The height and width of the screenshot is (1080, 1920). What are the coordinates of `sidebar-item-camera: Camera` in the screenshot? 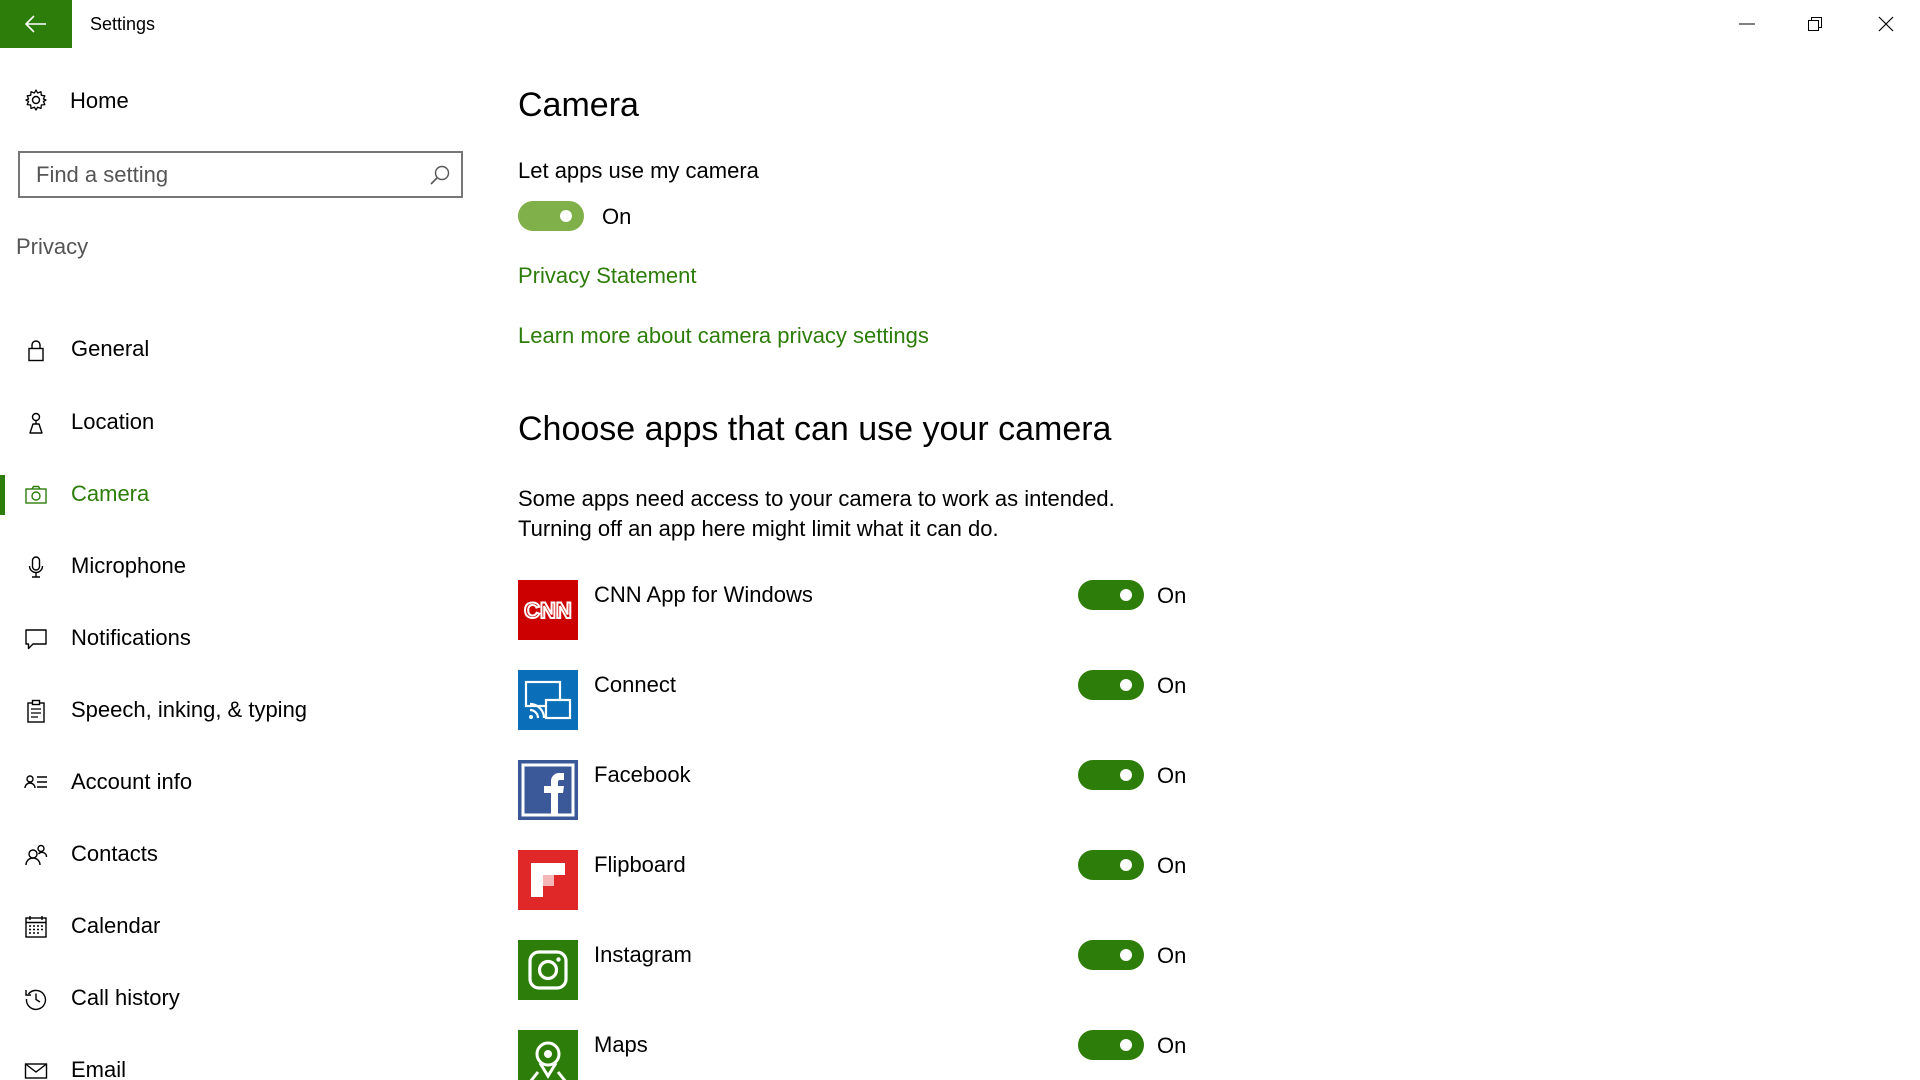 It's located at (240, 495).